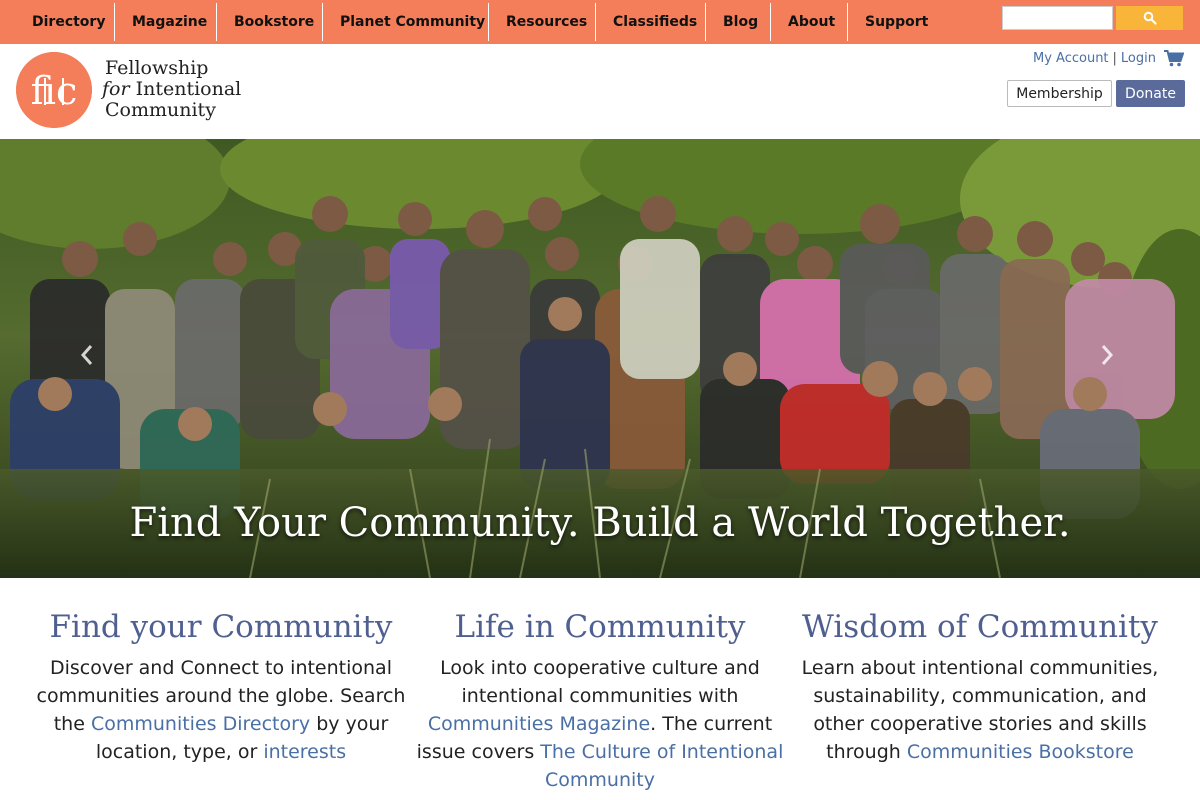 Image resolution: width=1200 pixels, height=800 pixels. Describe the element at coordinates (809, 22) in the screenshot. I see `nav-item-about: About` at that location.